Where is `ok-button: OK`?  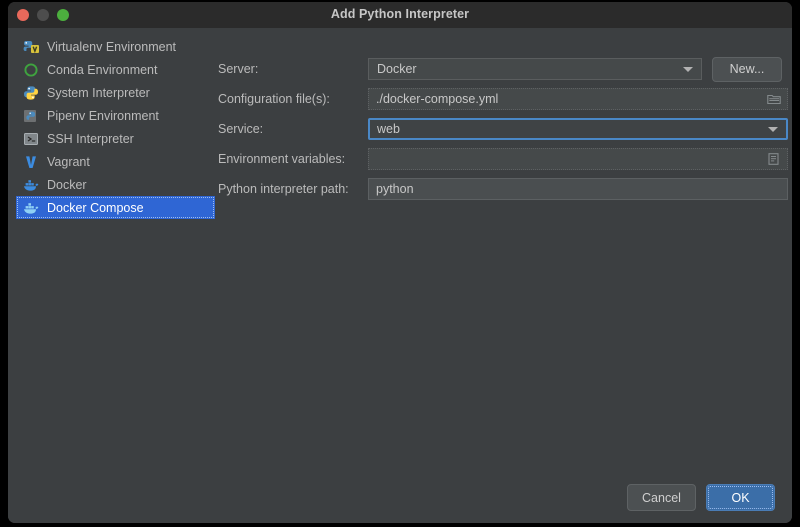 ok-button: OK is located at coordinates (740, 497).